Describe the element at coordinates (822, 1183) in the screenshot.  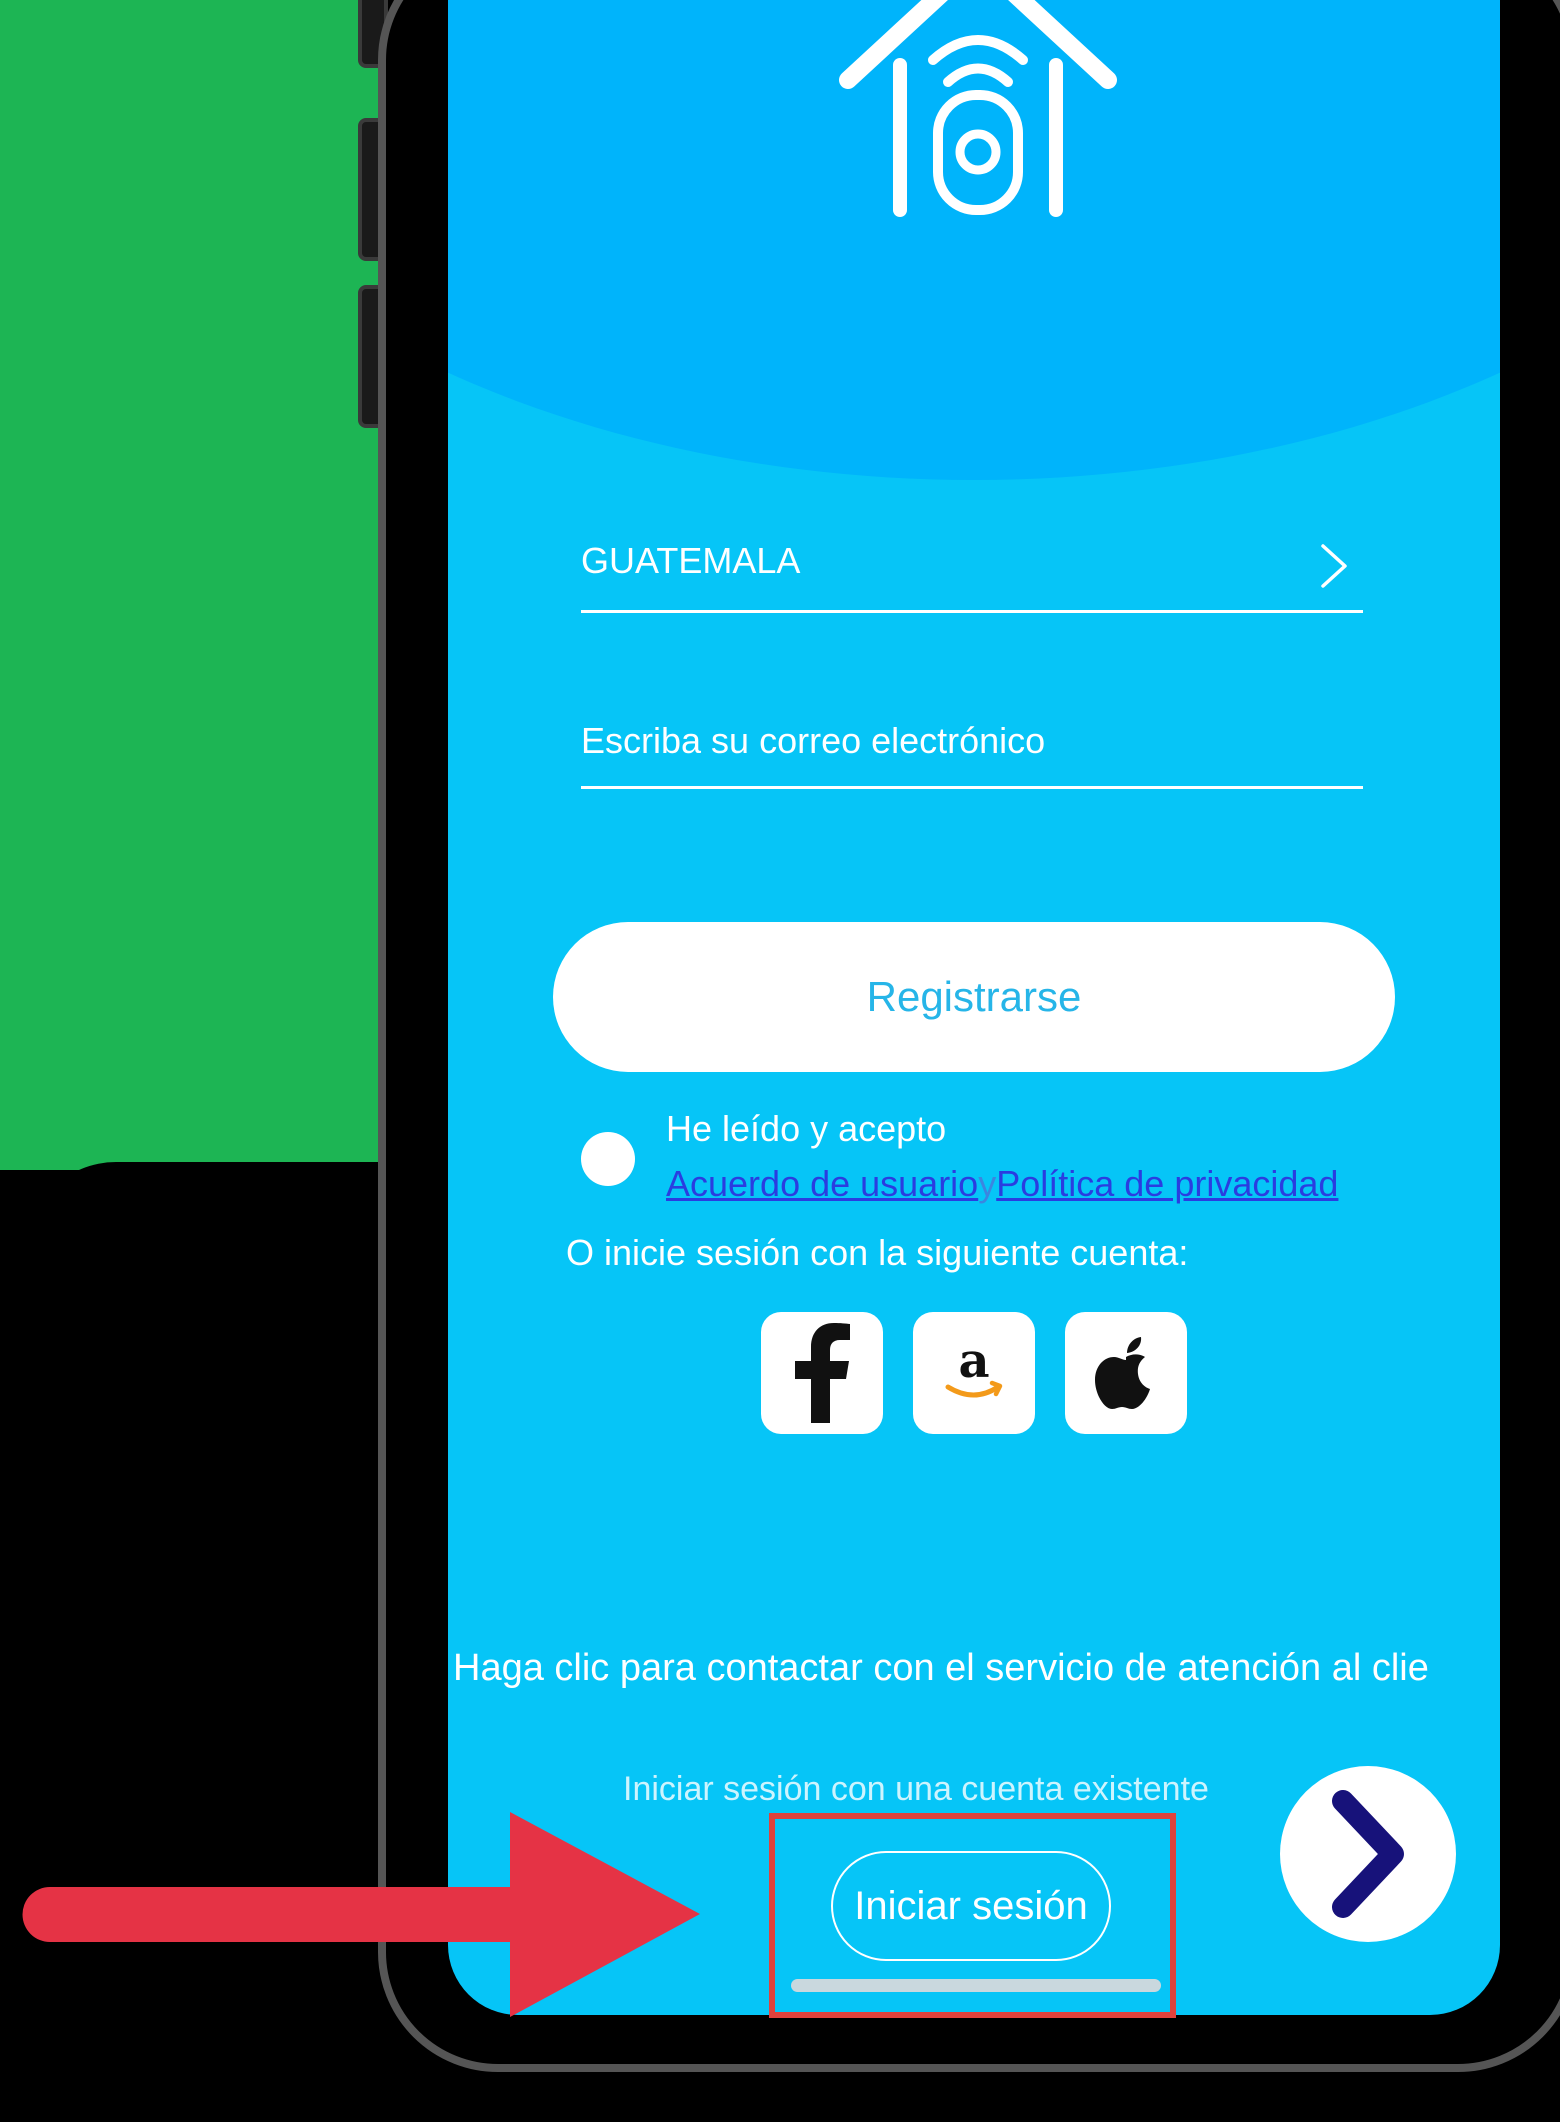
I see `user-agreement-link: Acuerdo de usuario` at that location.